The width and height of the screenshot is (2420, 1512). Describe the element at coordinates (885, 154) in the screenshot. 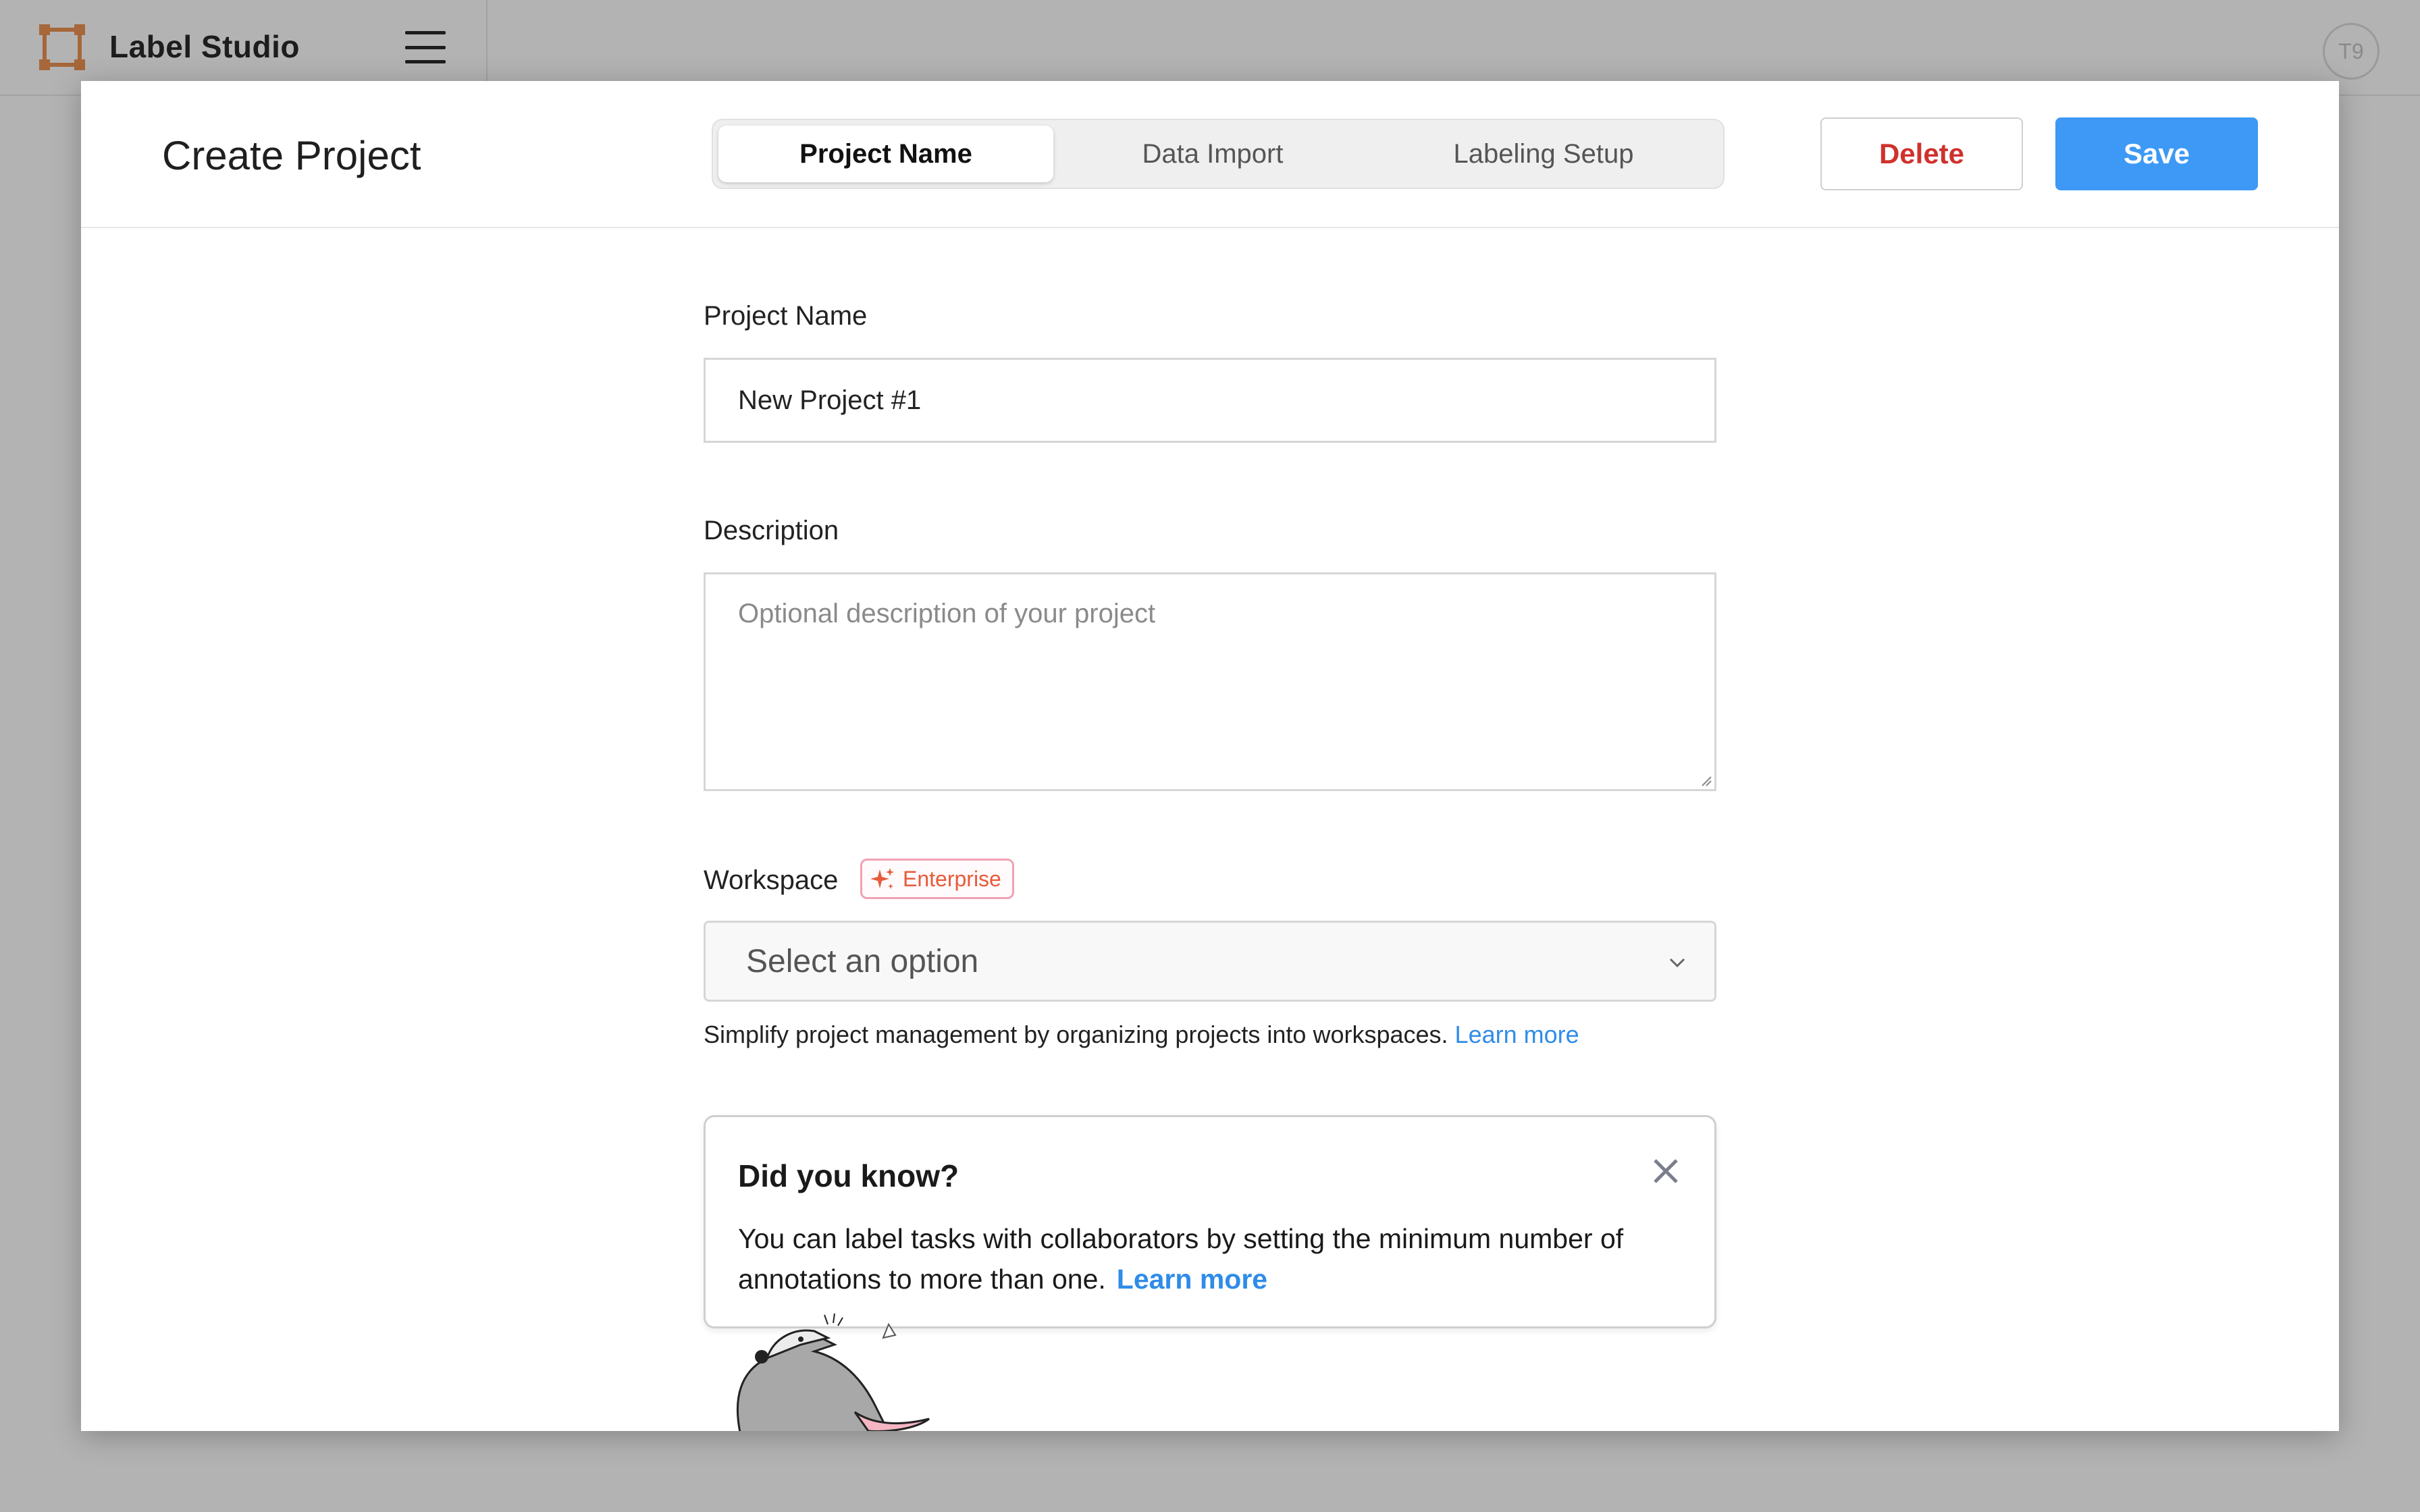

I see `tab-project-name: Project Name` at that location.